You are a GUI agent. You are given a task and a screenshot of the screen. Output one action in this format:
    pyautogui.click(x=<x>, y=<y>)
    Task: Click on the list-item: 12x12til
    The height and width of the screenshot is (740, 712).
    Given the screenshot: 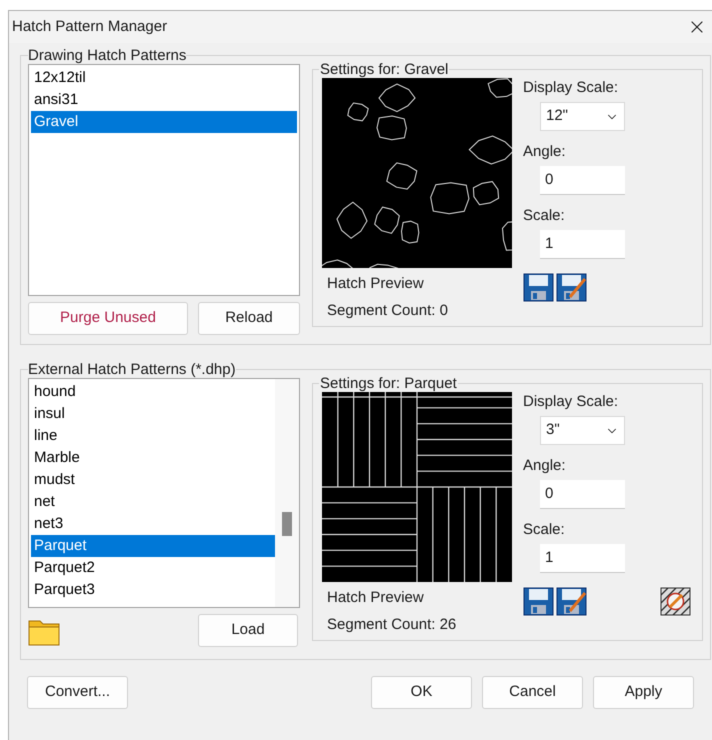 What is the action you would take?
    pyautogui.click(x=164, y=78)
    